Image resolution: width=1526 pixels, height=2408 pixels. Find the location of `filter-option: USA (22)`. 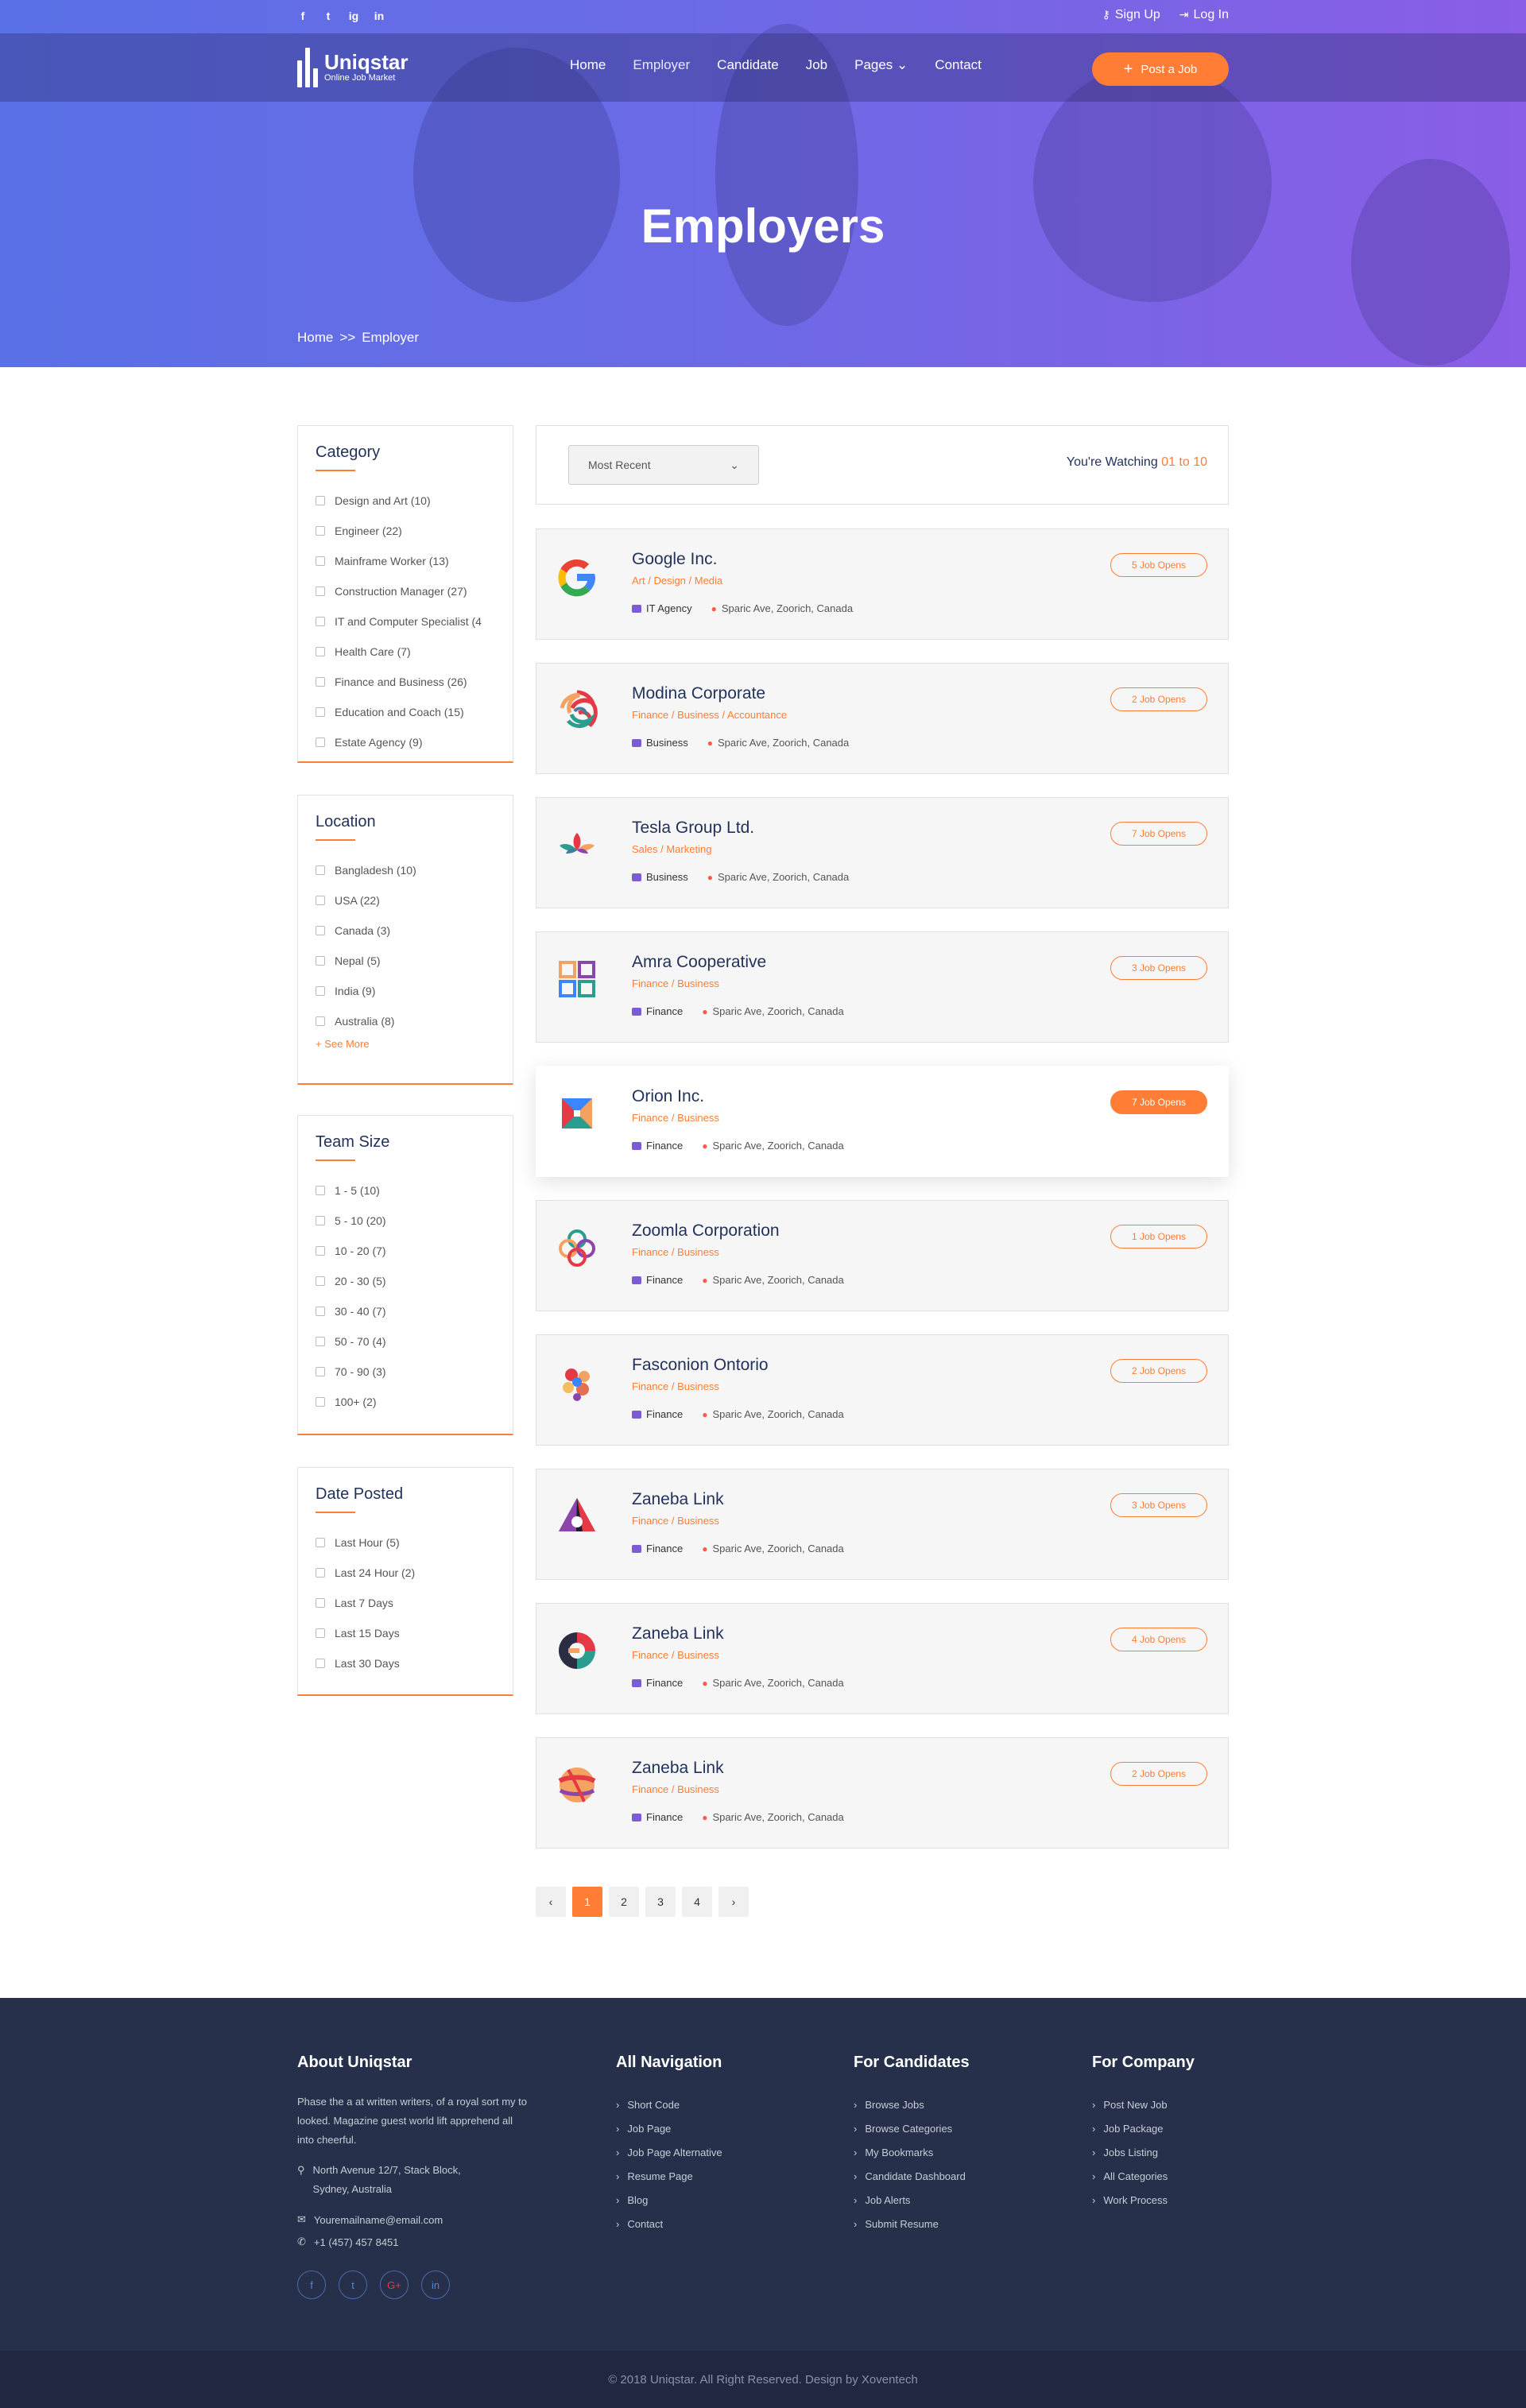

filter-option: USA (22) is located at coordinates (406, 901).